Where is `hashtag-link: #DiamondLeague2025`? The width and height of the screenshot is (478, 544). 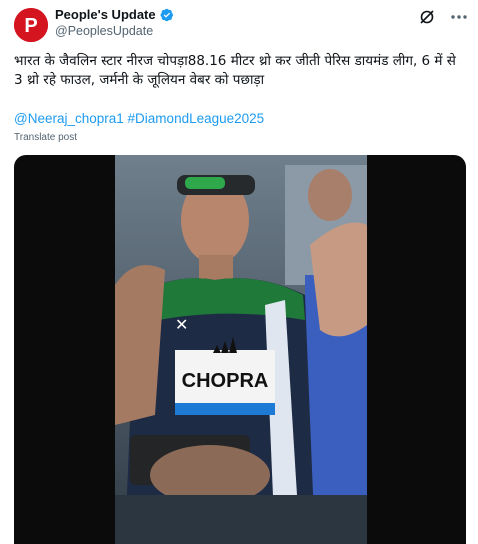 hashtag-link: #DiamondLeague2025 is located at coordinates (196, 118).